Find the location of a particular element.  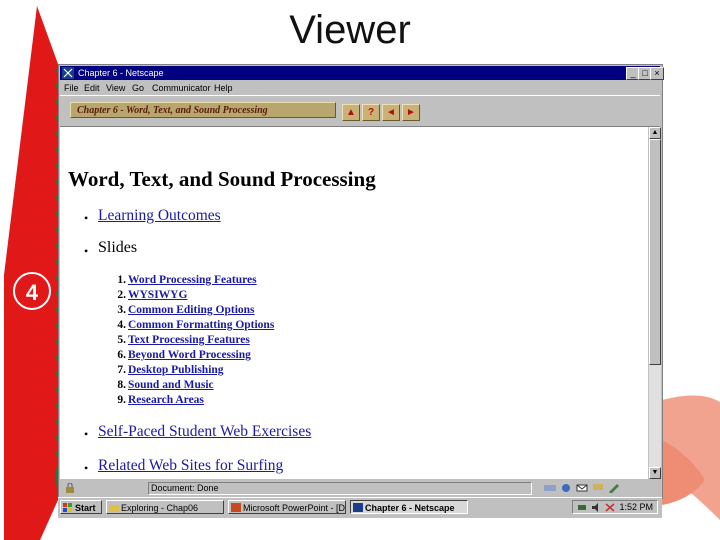

start-label: Start is located at coordinates (85, 508).